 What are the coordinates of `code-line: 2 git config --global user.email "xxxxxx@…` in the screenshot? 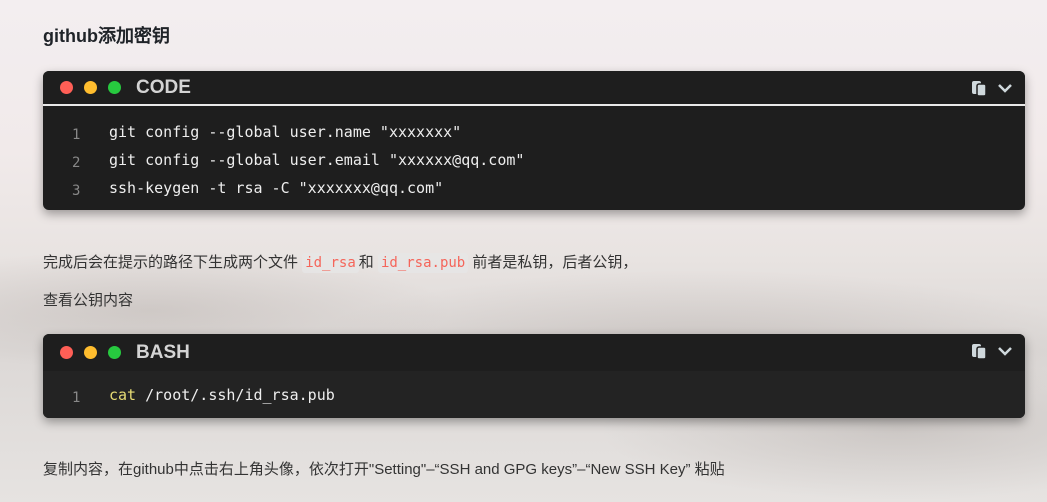 It's located at (534, 160).